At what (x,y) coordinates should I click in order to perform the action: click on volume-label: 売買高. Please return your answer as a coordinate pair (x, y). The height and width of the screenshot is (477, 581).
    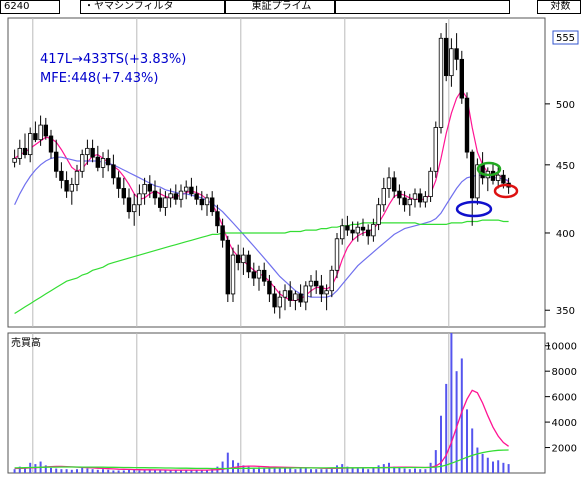
    Looking at the image, I should click on (26, 342).